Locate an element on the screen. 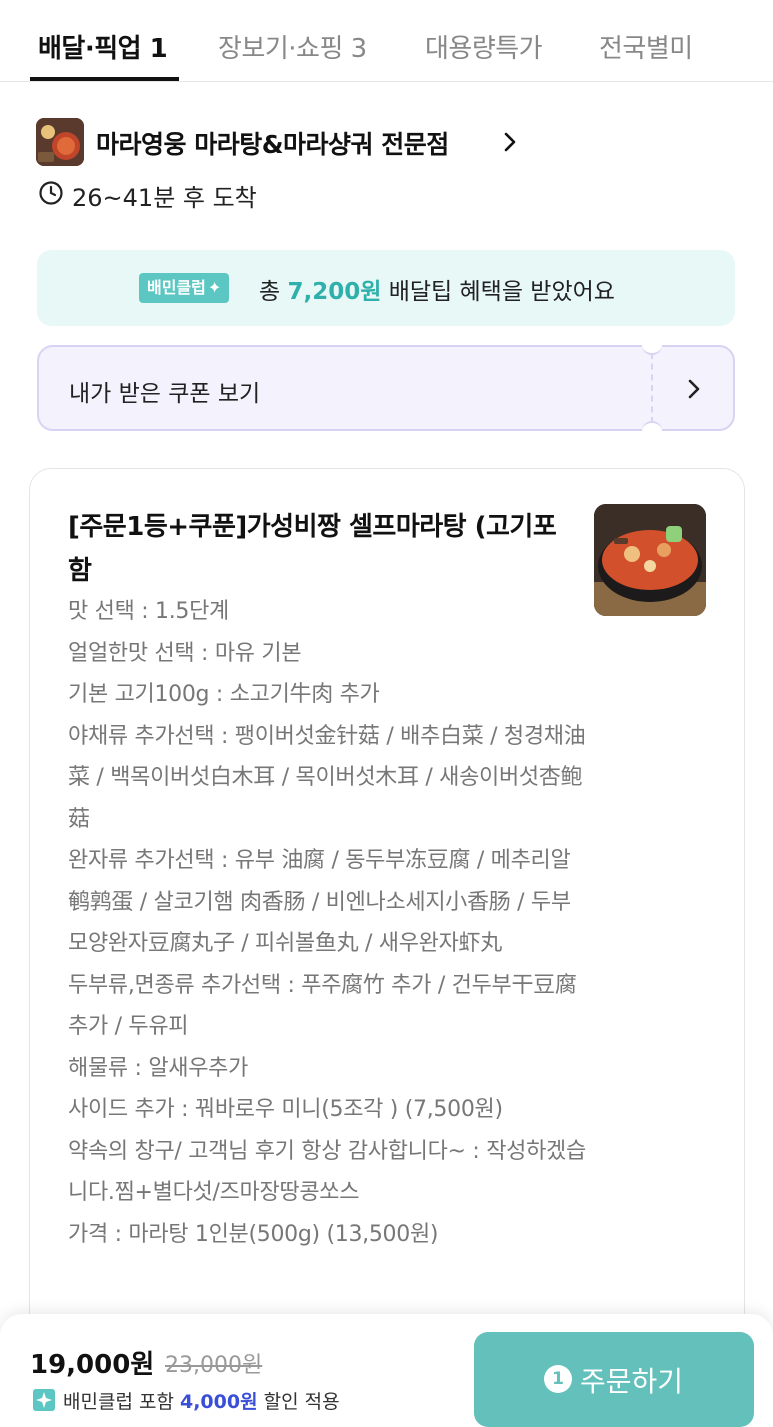 The width and height of the screenshot is (773, 1427). option-line: 해물류 : 알새우추가 is located at coordinates (158, 1068).